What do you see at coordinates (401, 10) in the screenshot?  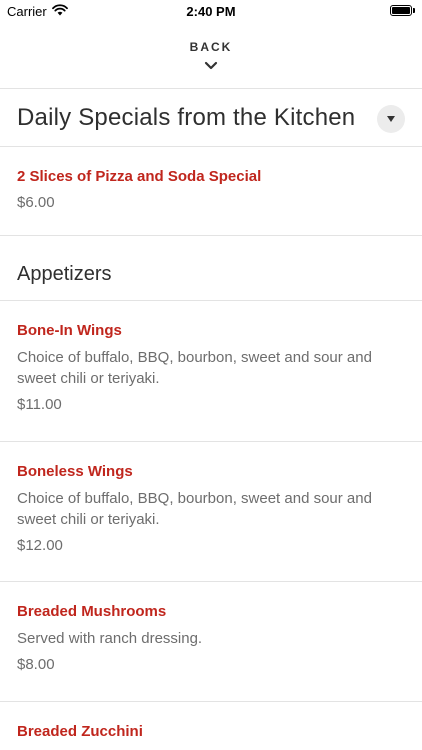 I see `battery-icon` at bounding box center [401, 10].